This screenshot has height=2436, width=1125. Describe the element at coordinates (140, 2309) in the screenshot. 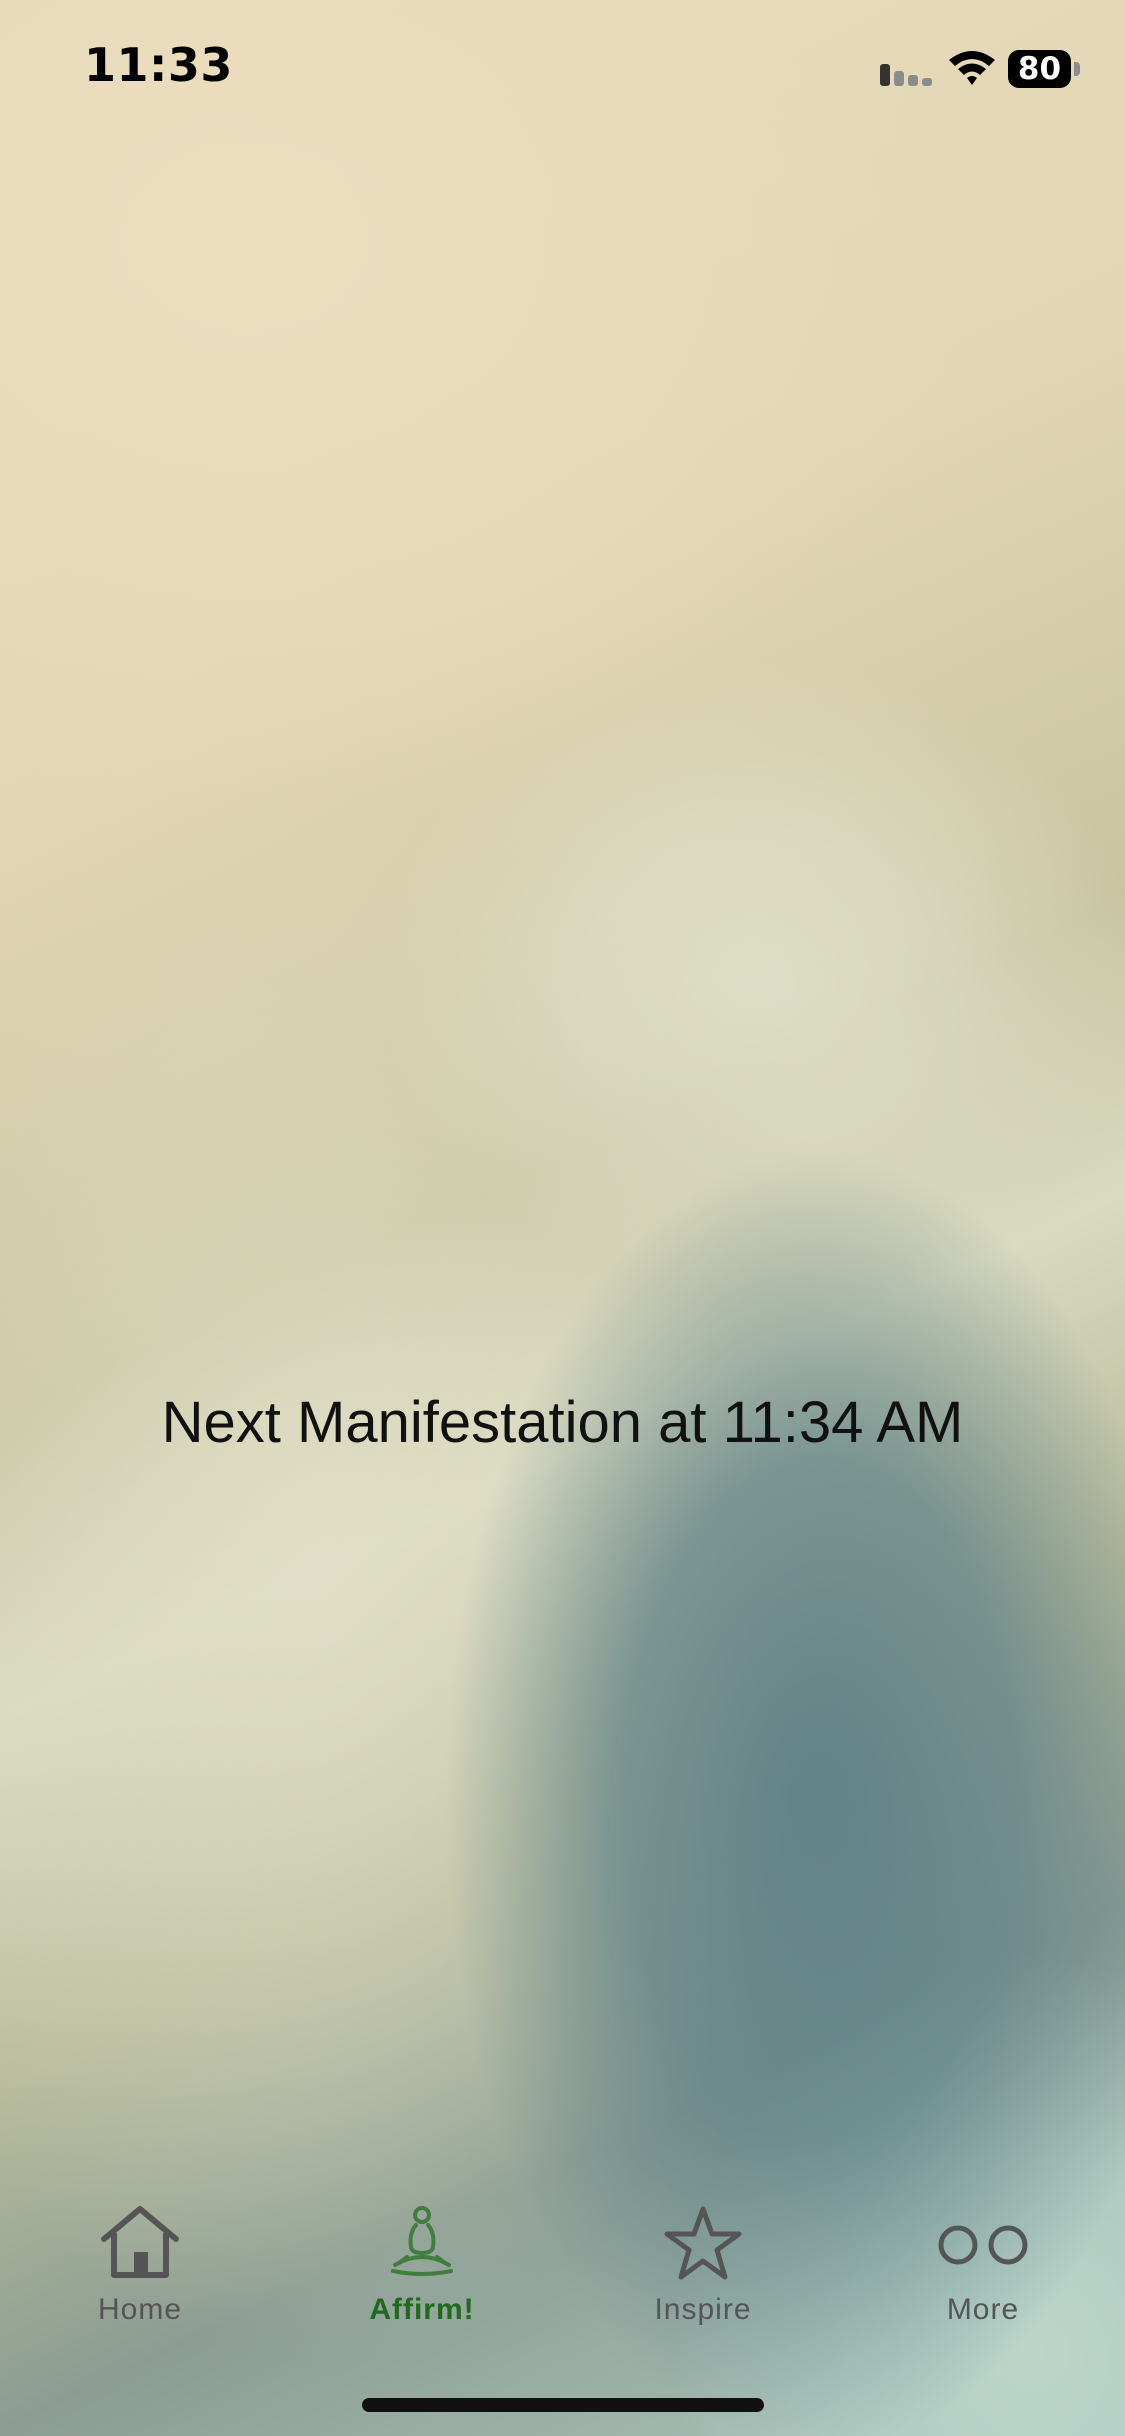

I see `tab-home-label: Home` at that location.